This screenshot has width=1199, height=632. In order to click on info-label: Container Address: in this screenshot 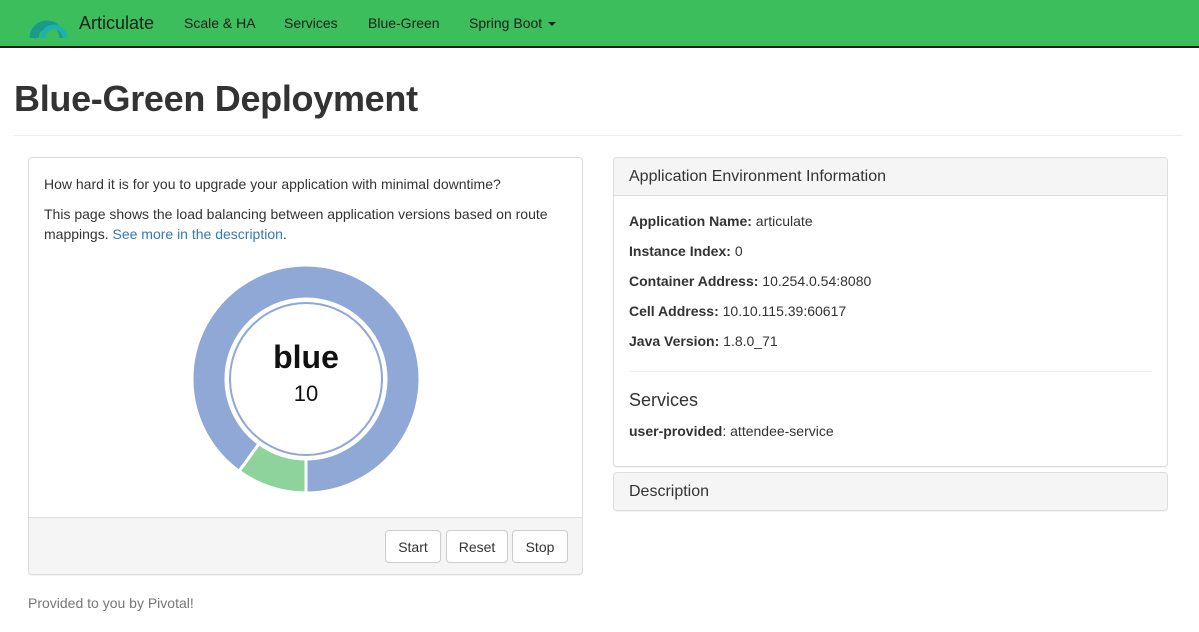, I will do `click(694, 281)`.